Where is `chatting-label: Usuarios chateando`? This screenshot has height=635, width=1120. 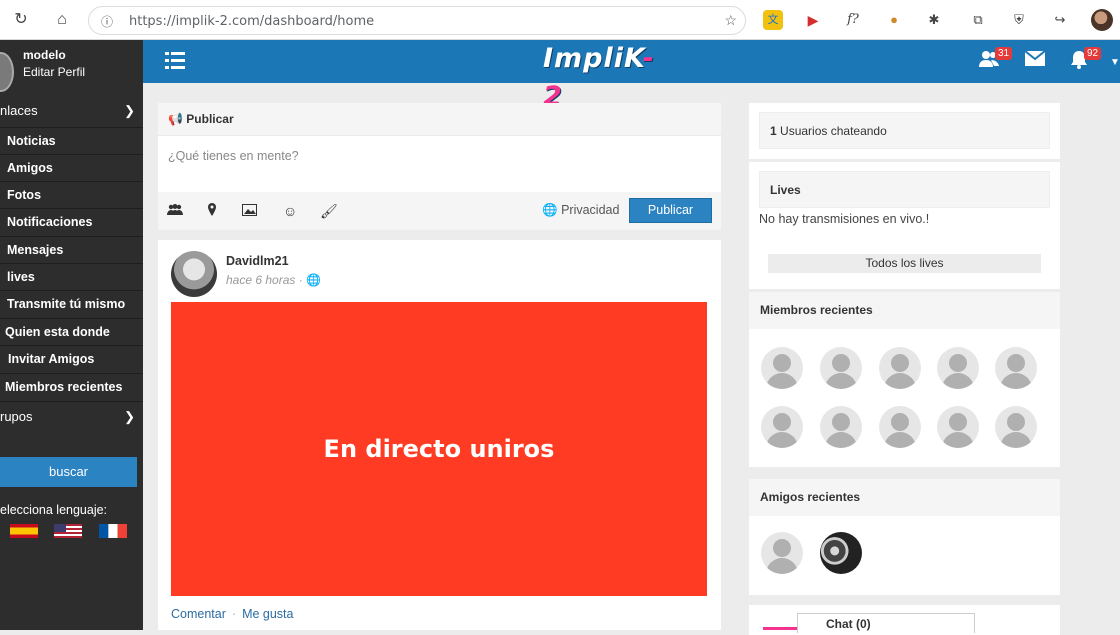
chatting-label: Usuarios chateando is located at coordinates (833, 131).